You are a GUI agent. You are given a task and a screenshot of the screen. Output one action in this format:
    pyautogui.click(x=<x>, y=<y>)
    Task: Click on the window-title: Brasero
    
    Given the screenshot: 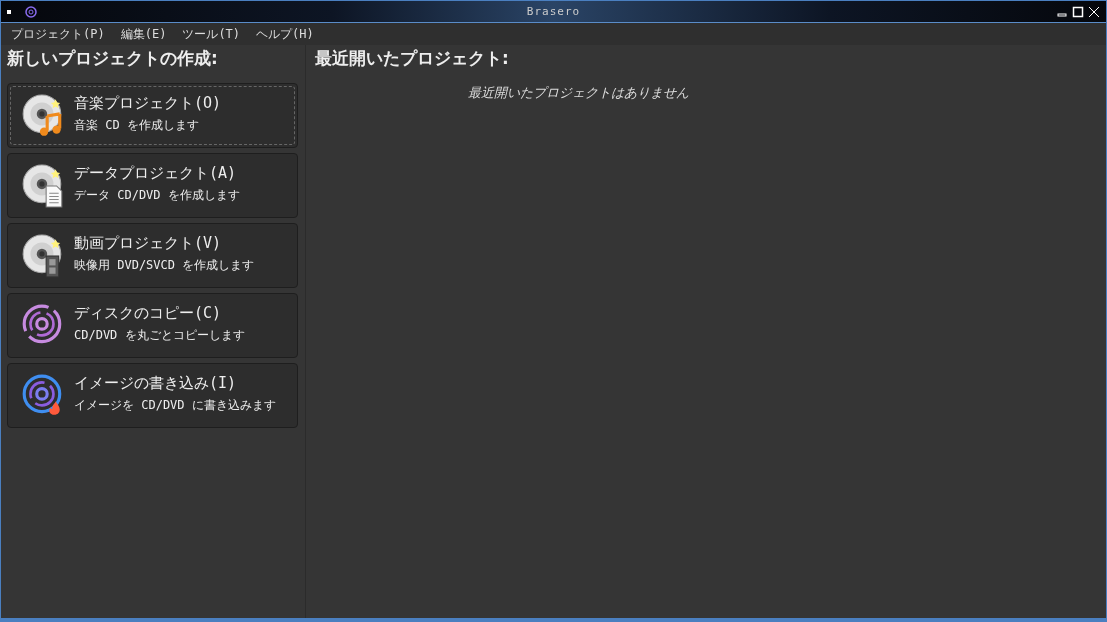 What is the action you would take?
    pyautogui.click(x=553, y=11)
    